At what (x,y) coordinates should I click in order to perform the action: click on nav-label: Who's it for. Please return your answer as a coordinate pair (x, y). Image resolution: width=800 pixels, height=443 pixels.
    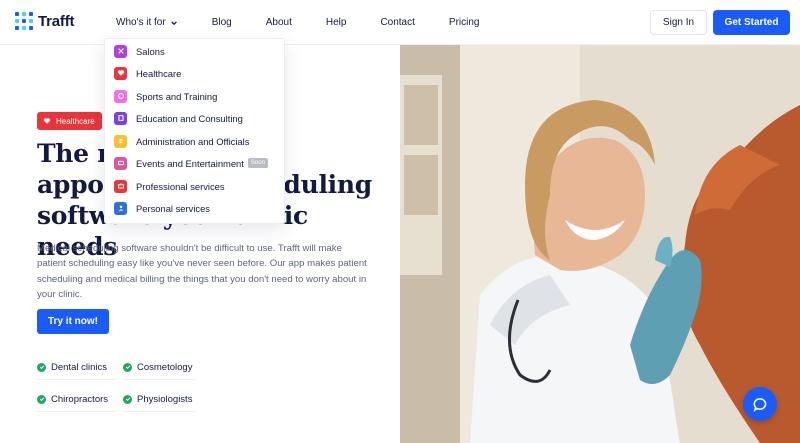
    Looking at the image, I should click on (141, 22).